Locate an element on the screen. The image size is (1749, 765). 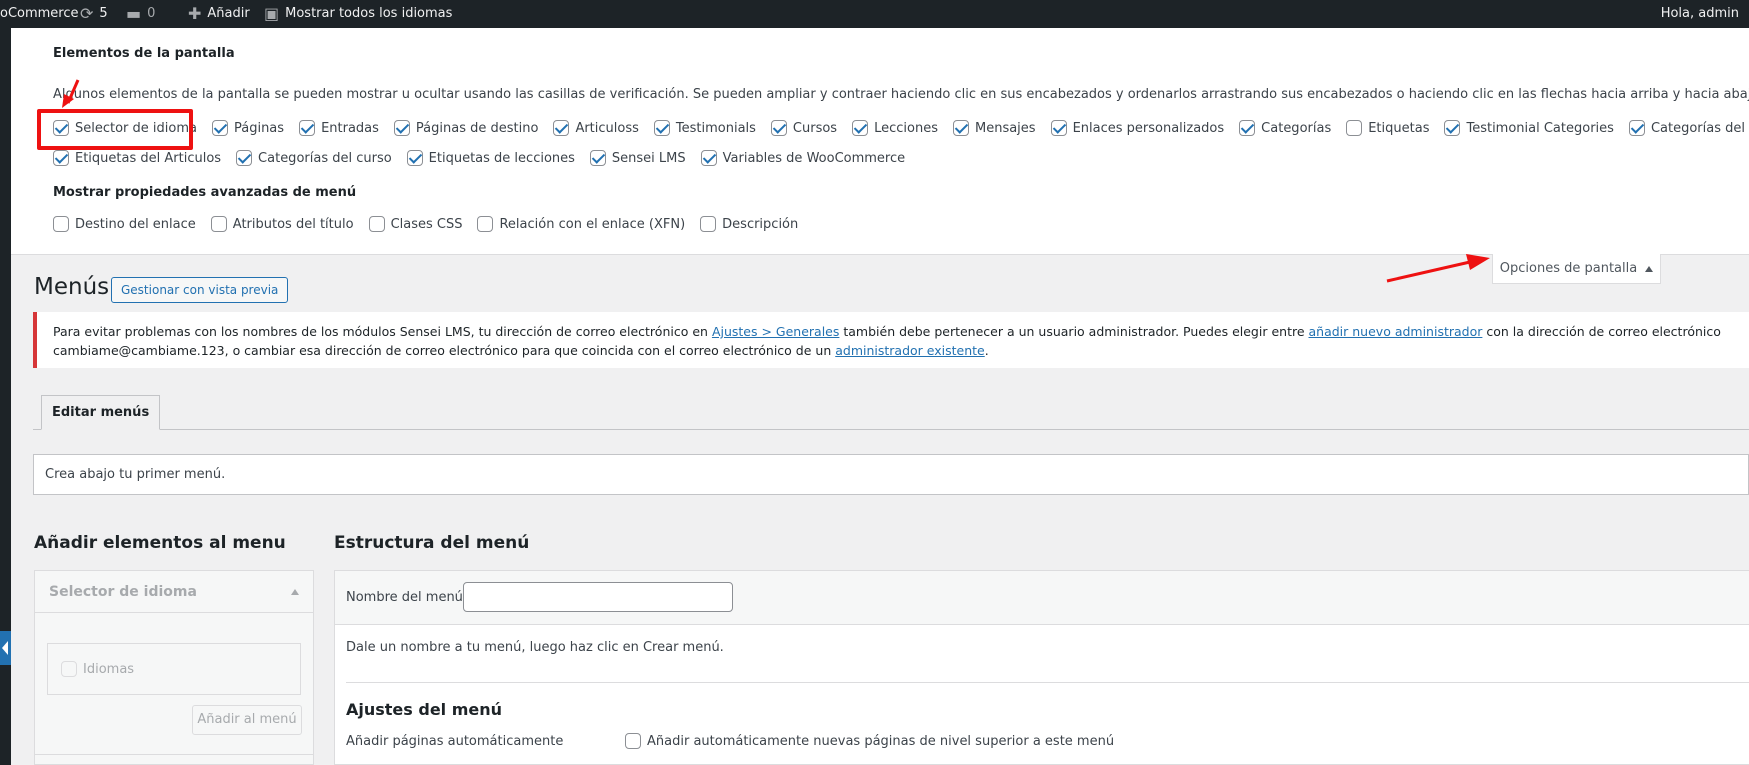
screen-option-testimonials: Testimonials is located at coordinates (704, 128).